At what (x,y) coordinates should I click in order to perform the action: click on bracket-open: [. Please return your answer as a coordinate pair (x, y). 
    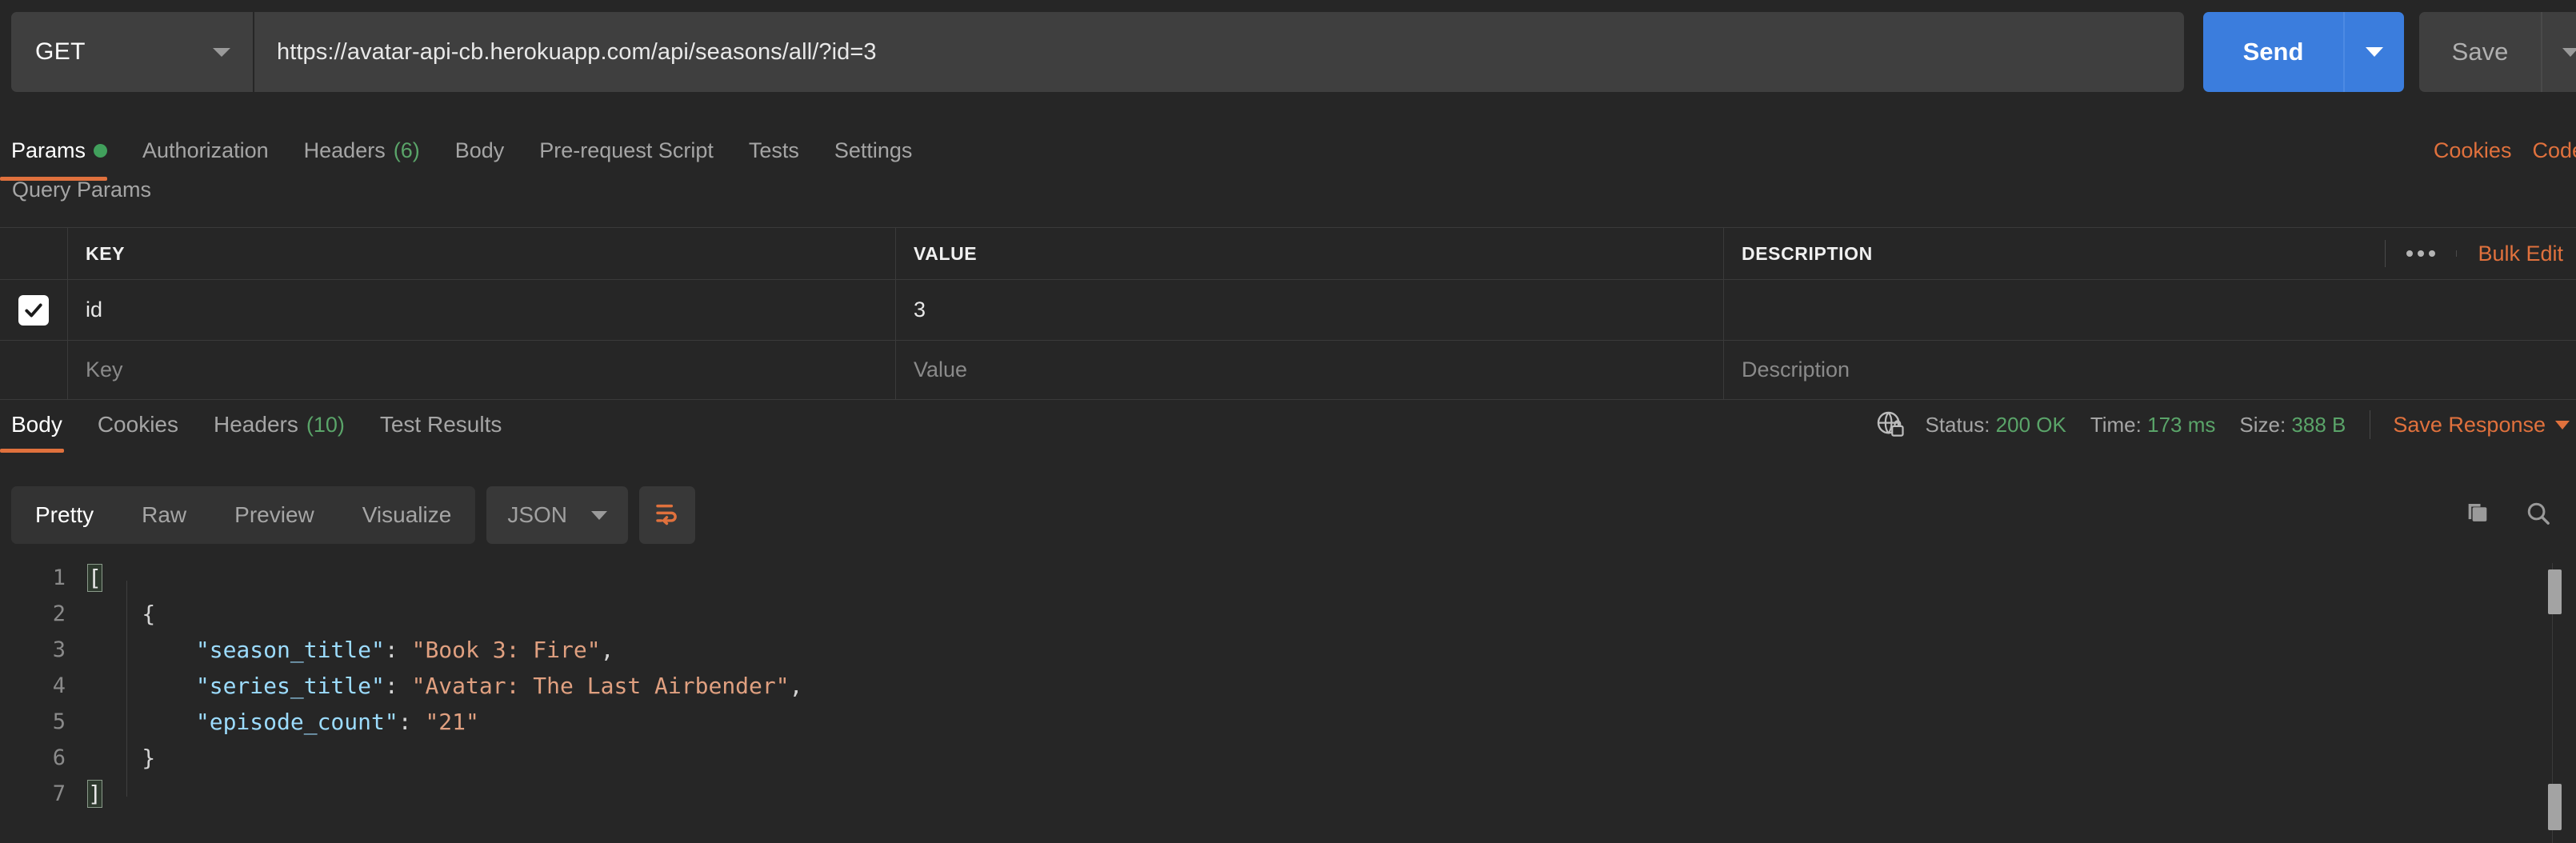
    Looking at the image, I should click on (94, 578).